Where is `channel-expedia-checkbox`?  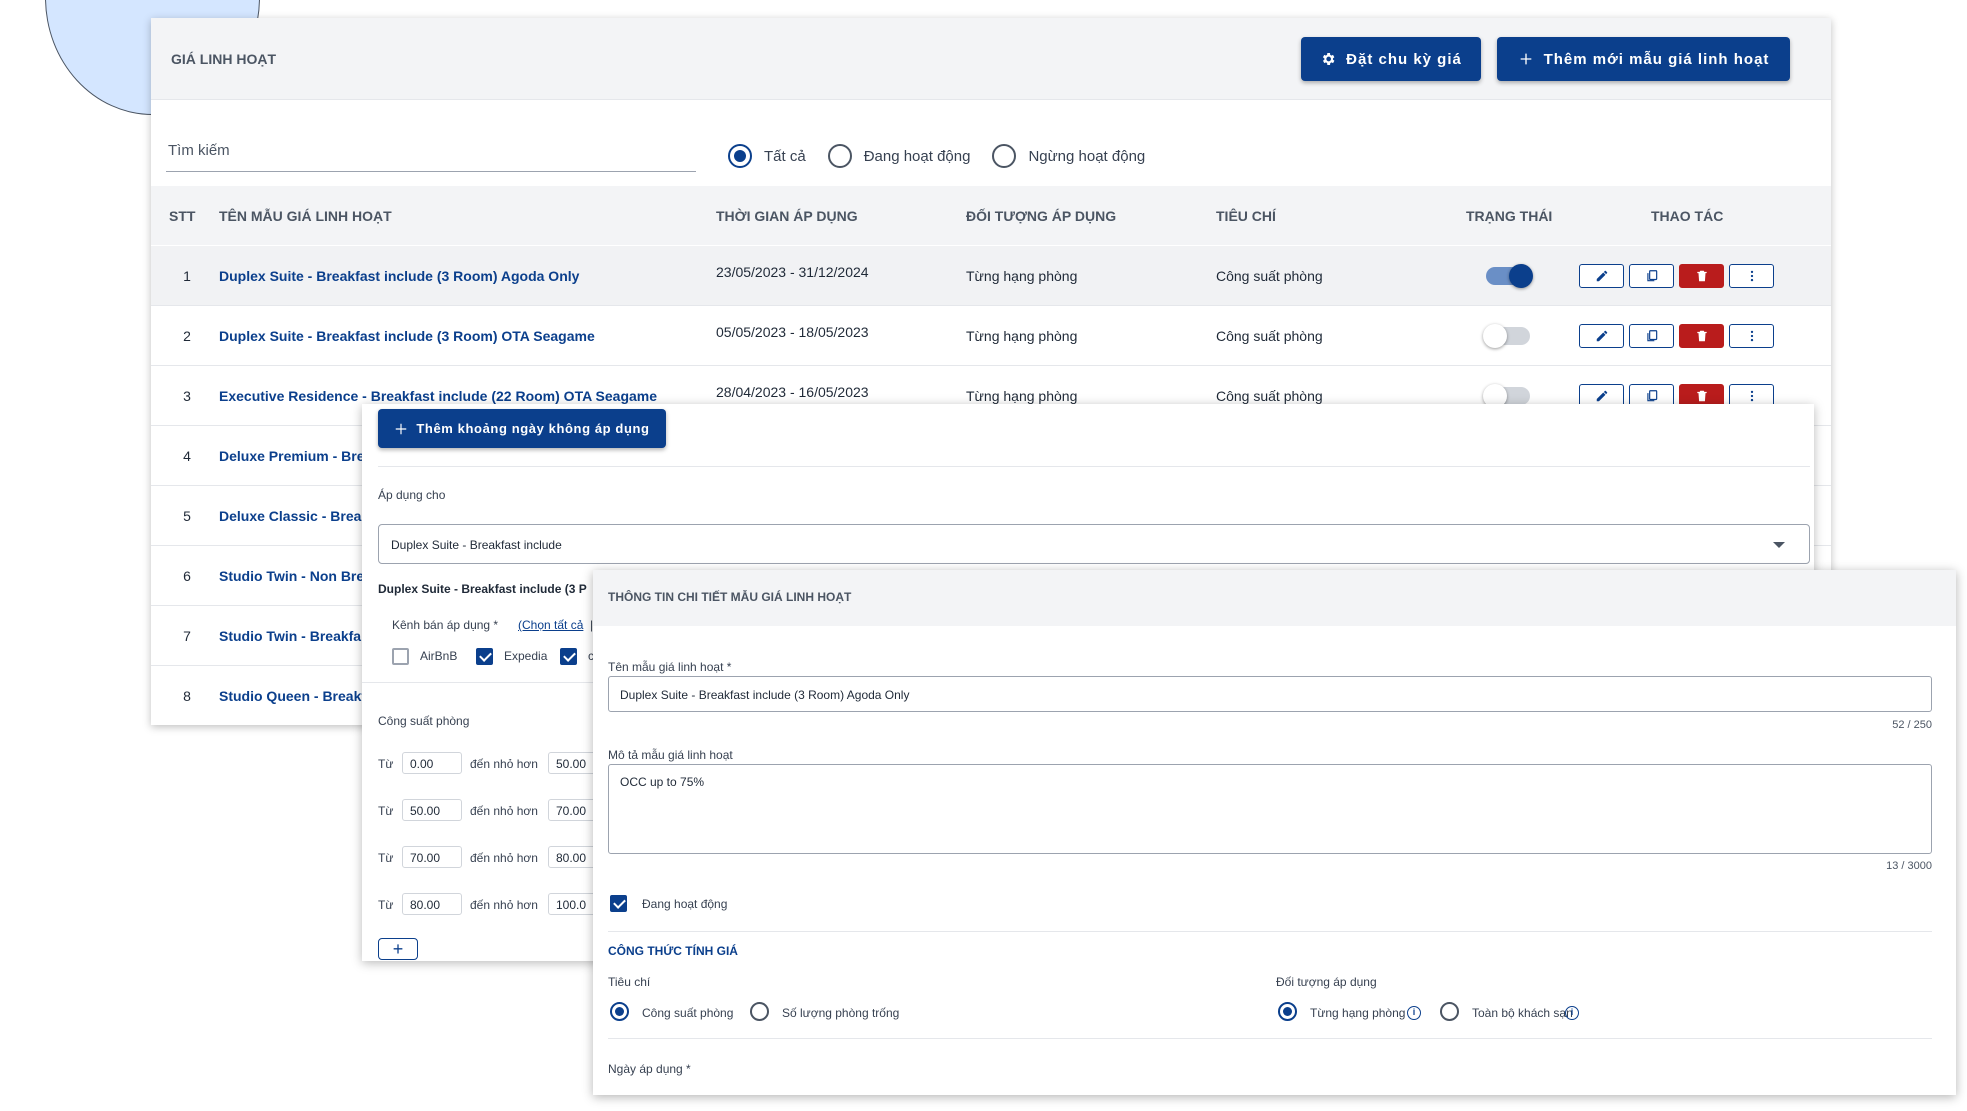
channel-expedia-checkbox is located at coordinates (484, 656).